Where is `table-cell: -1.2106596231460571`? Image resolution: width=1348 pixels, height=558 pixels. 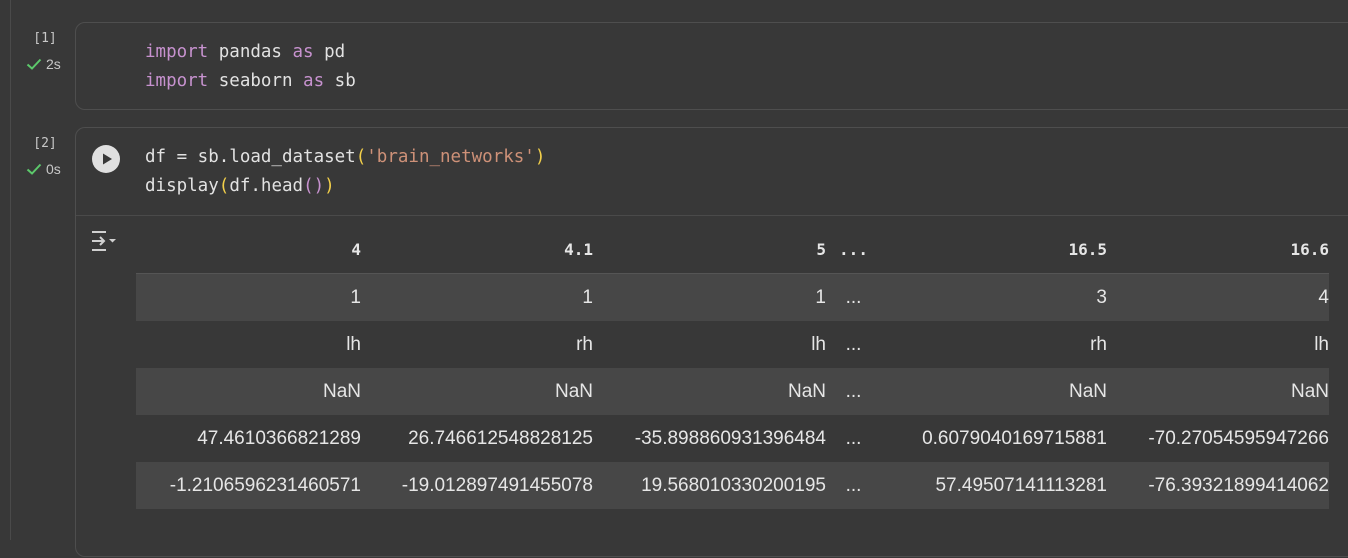 table-cell: -1.2106596231460571 is located at coordinates (248, 485).